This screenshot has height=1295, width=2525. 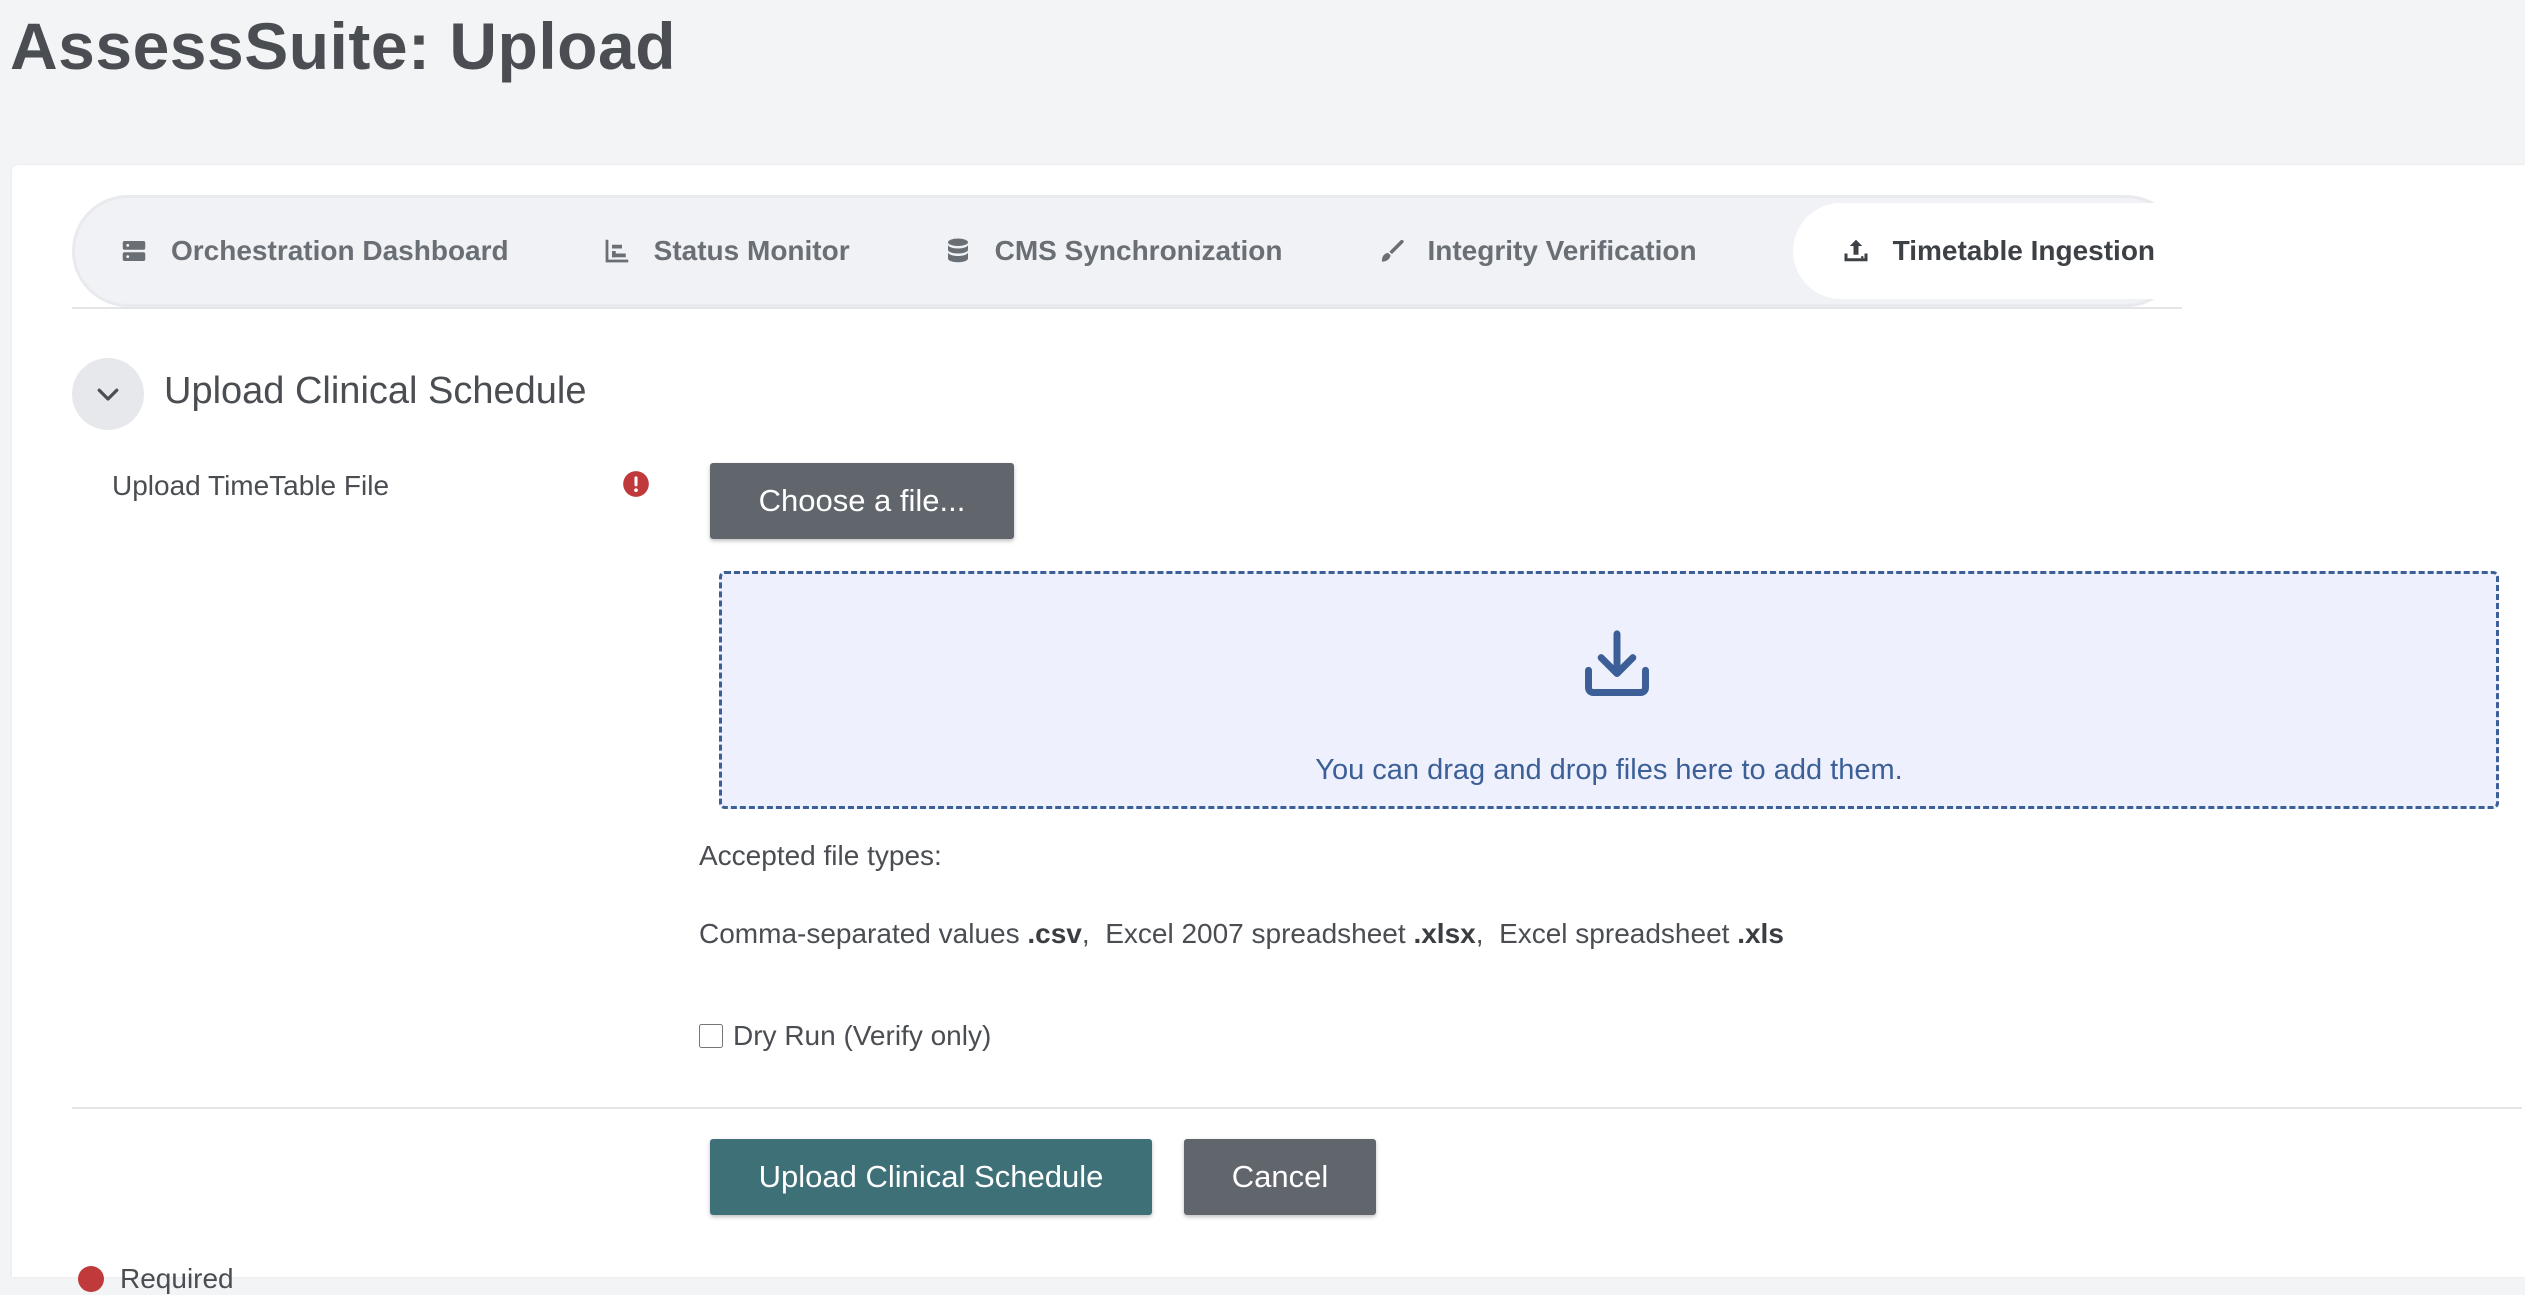 I want to click on tab-cms-synchronization: CMS Synchronization, so click(x=1137, y=251).